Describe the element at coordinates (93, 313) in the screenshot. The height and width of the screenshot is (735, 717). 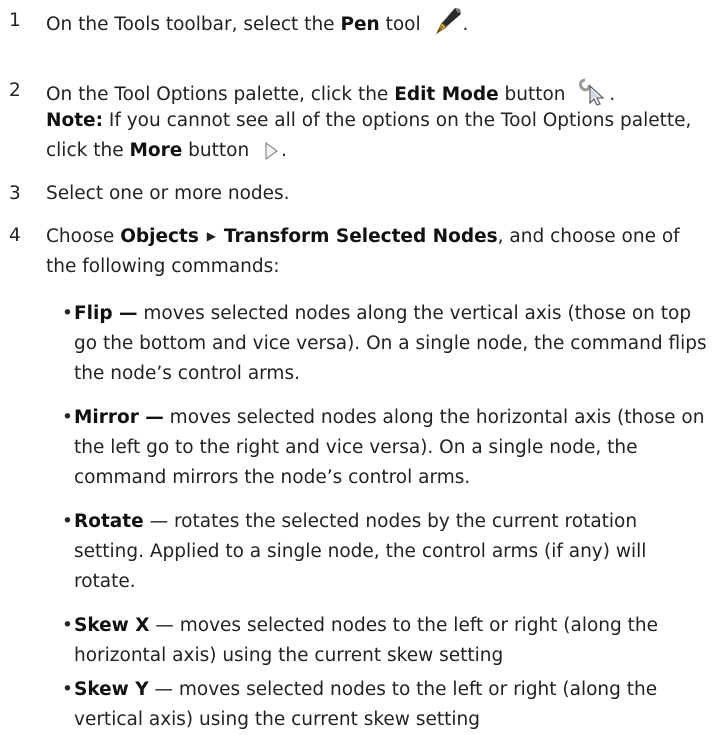
I see `command-name: Flip` at that location.